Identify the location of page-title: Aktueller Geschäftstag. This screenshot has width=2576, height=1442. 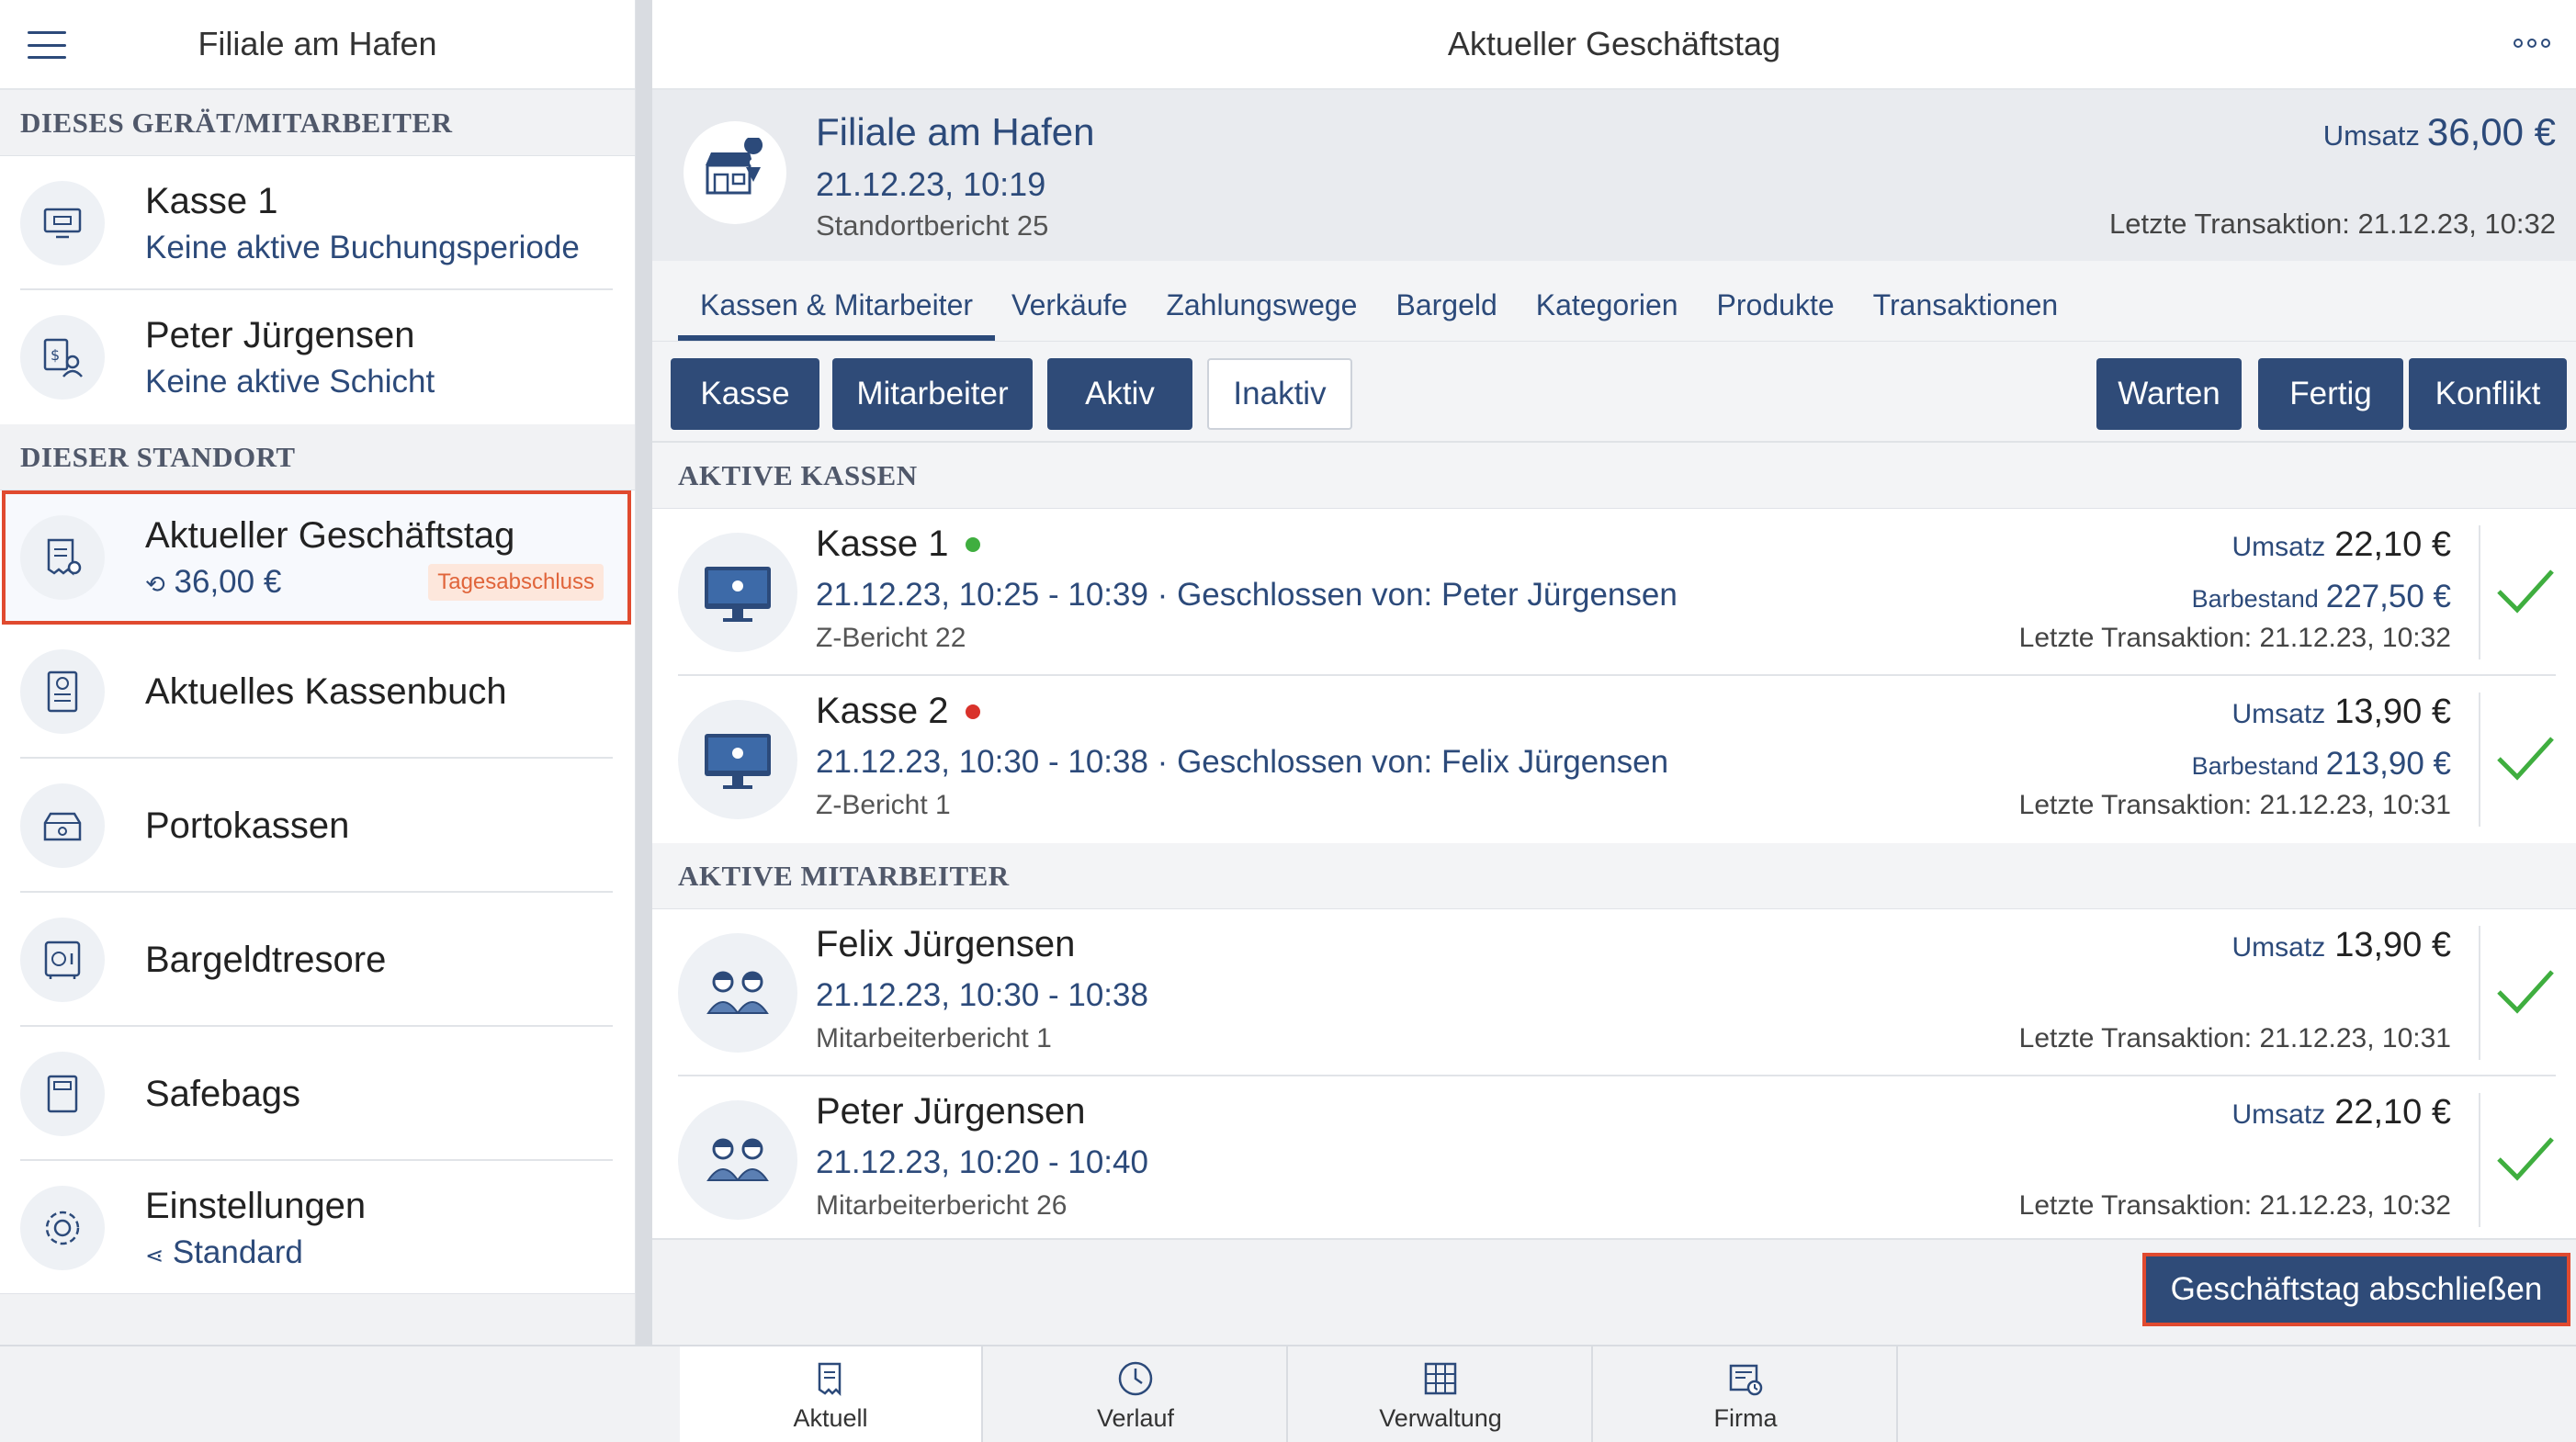
(1614, 43).